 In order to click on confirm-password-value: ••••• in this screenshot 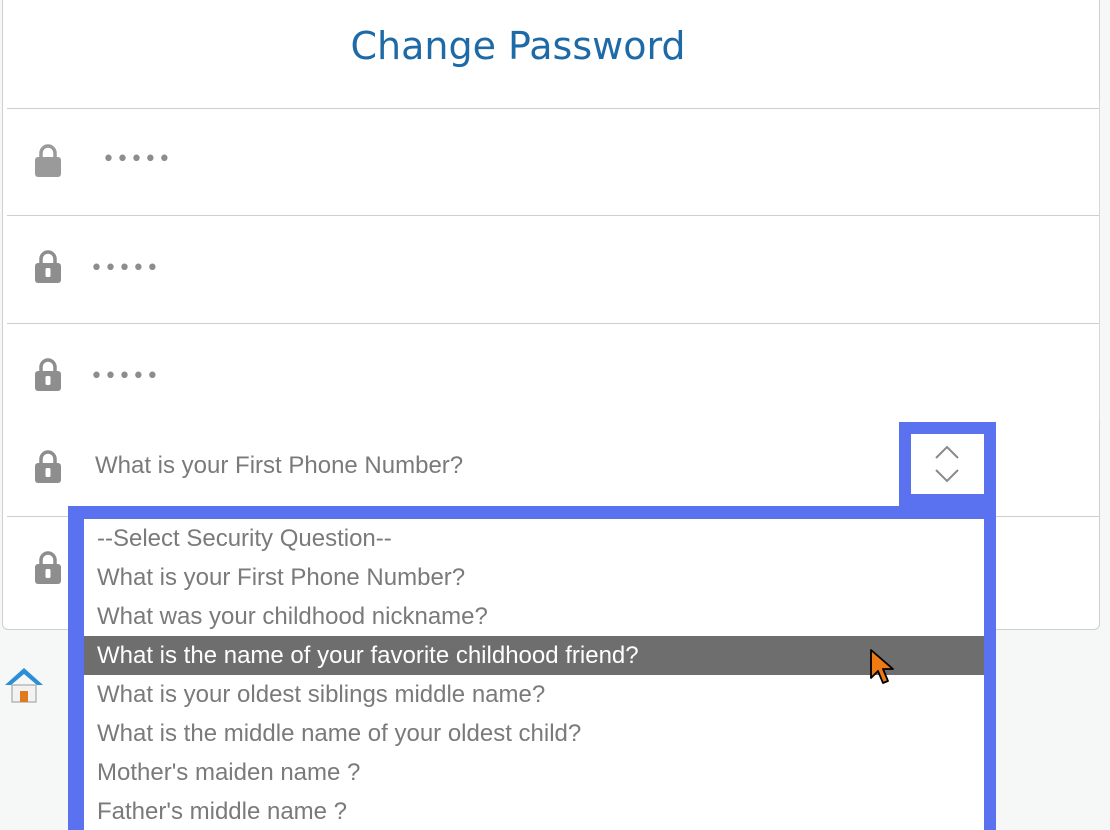, I will do `click(125, 376)`.